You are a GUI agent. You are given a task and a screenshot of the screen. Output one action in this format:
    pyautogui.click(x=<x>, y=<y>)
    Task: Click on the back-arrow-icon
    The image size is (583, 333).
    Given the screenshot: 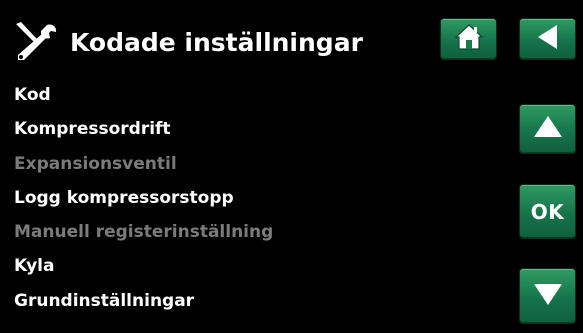 What is the action you would take?
    pyautogui.click(x=548, y=39)
    